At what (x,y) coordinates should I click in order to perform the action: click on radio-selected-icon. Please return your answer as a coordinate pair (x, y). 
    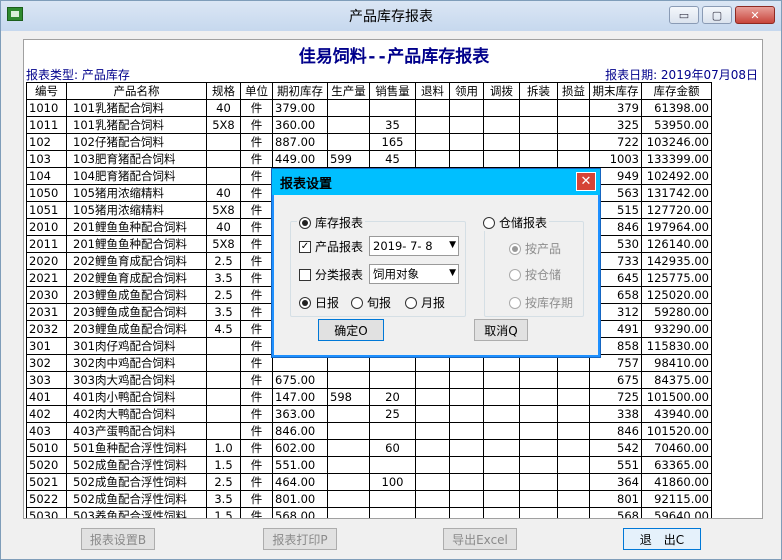
    Looking at the image, I should click on (305, 302).